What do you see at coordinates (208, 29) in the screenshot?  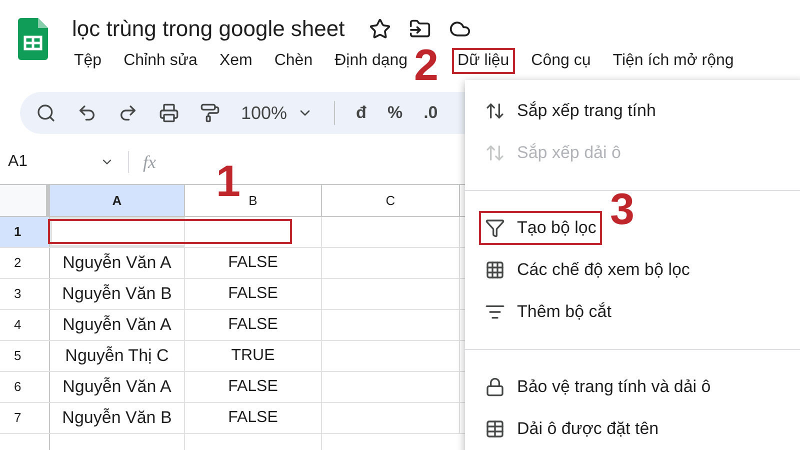 I see `document-title: lọc trùng trong google sheet` at bounding box center [208, 29].